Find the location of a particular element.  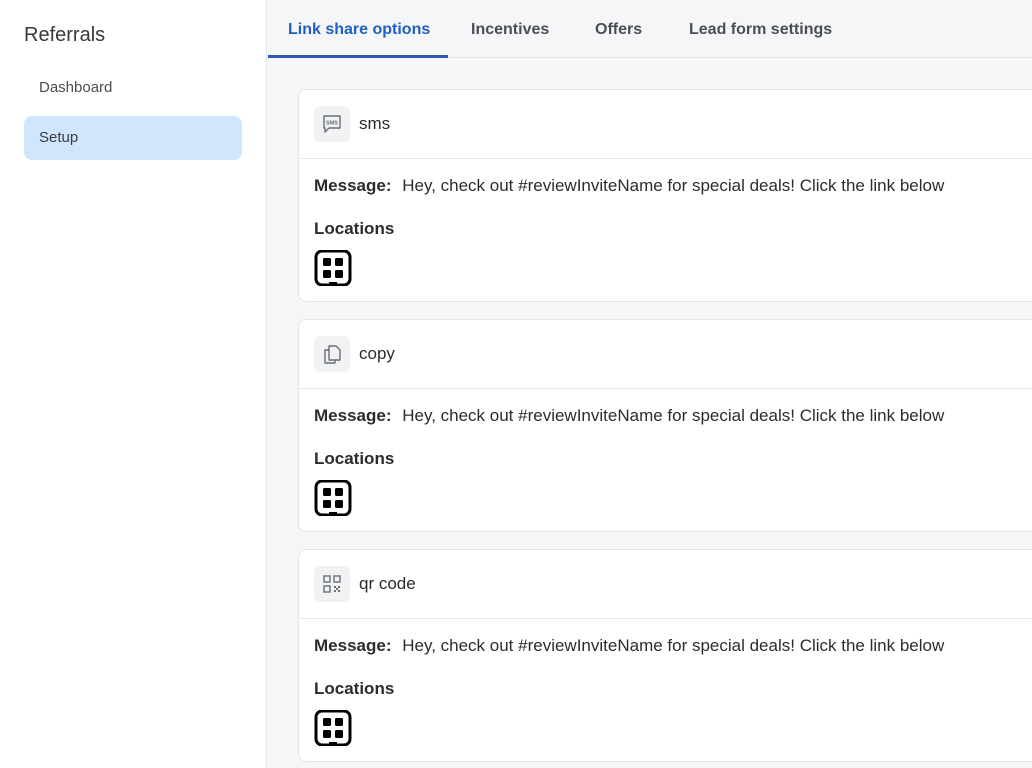

tab-incentives: Incentives is located at coordinates (510, 29).